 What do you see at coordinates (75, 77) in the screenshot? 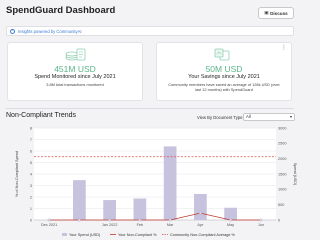
I see `spend-monitored-label: Spend Monitored since July 2021` at bounding box center [75, 77].